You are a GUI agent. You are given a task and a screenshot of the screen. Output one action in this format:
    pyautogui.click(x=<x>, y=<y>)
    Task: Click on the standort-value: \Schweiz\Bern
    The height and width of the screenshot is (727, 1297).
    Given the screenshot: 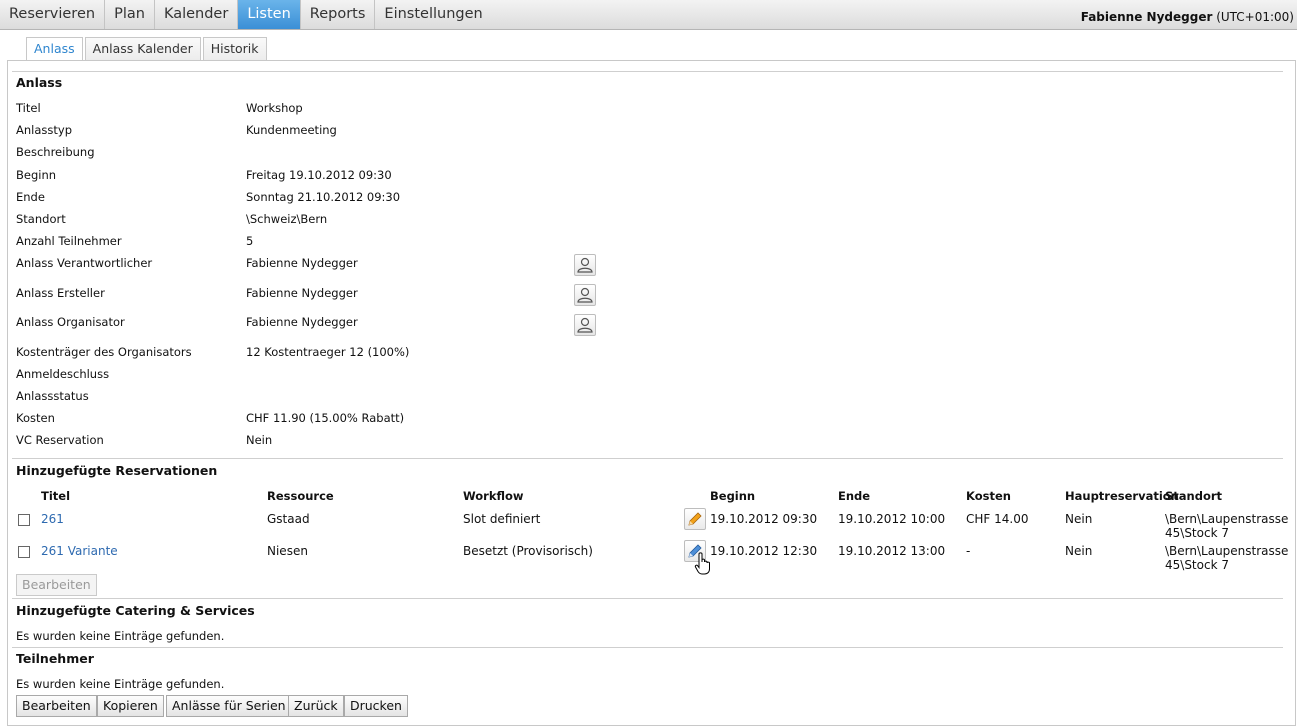 What is the action you would take?
    pyautogui.click(x=287, y=219)
    